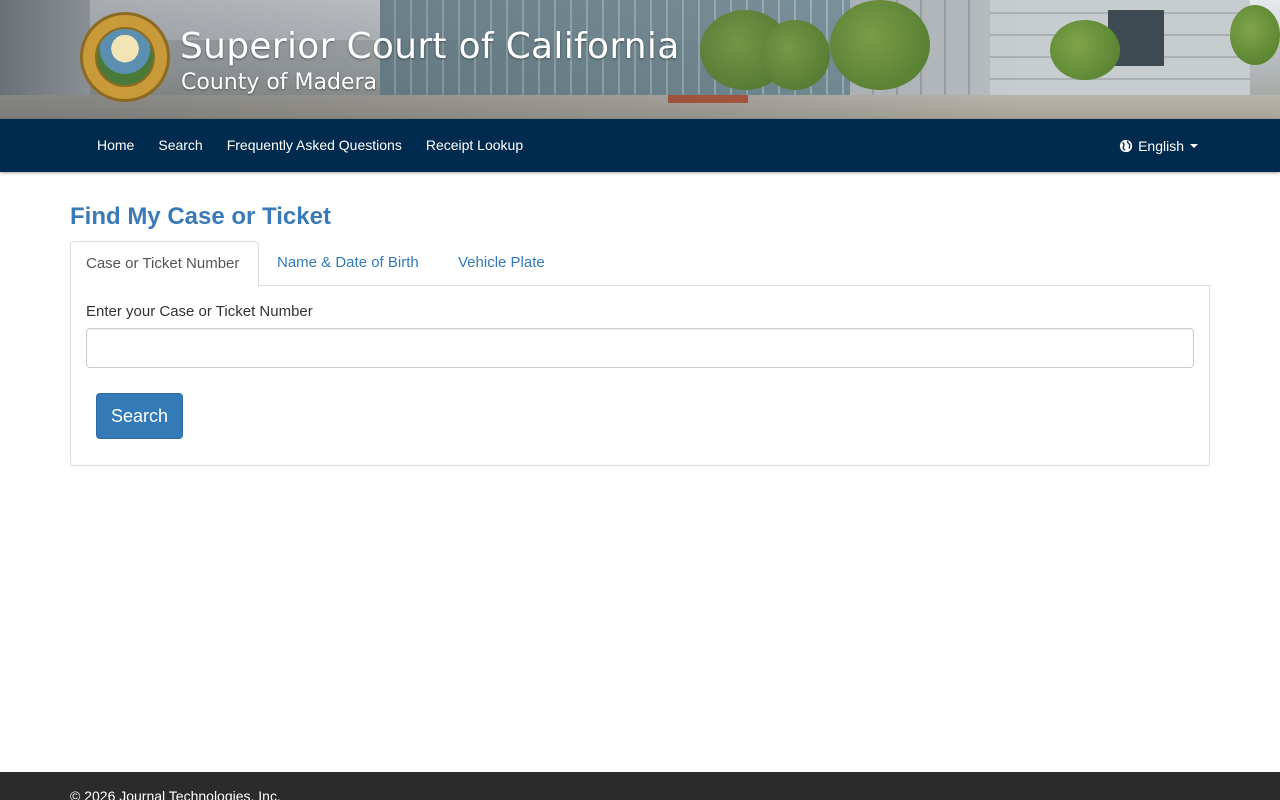  What do you see at coordinates (1126, 145) in the screenshot?
I see `globe-icon` at bounding box center [1126, 145].